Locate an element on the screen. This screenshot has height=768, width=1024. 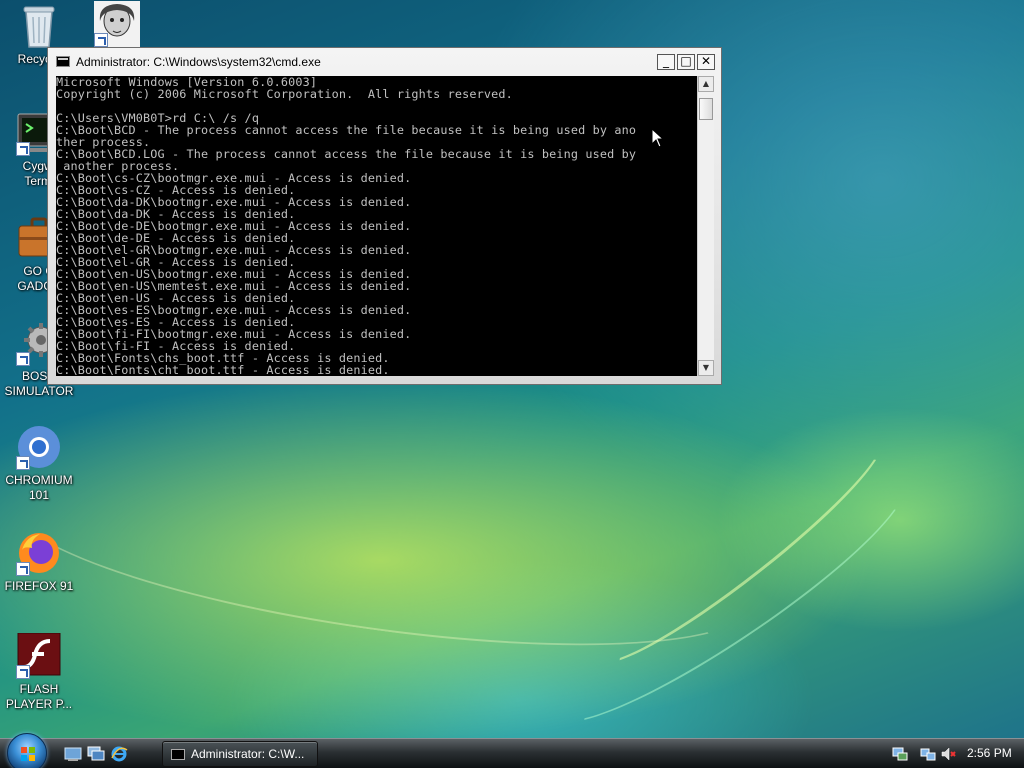
maximize-button: □ is located at coordinates (686, 62).